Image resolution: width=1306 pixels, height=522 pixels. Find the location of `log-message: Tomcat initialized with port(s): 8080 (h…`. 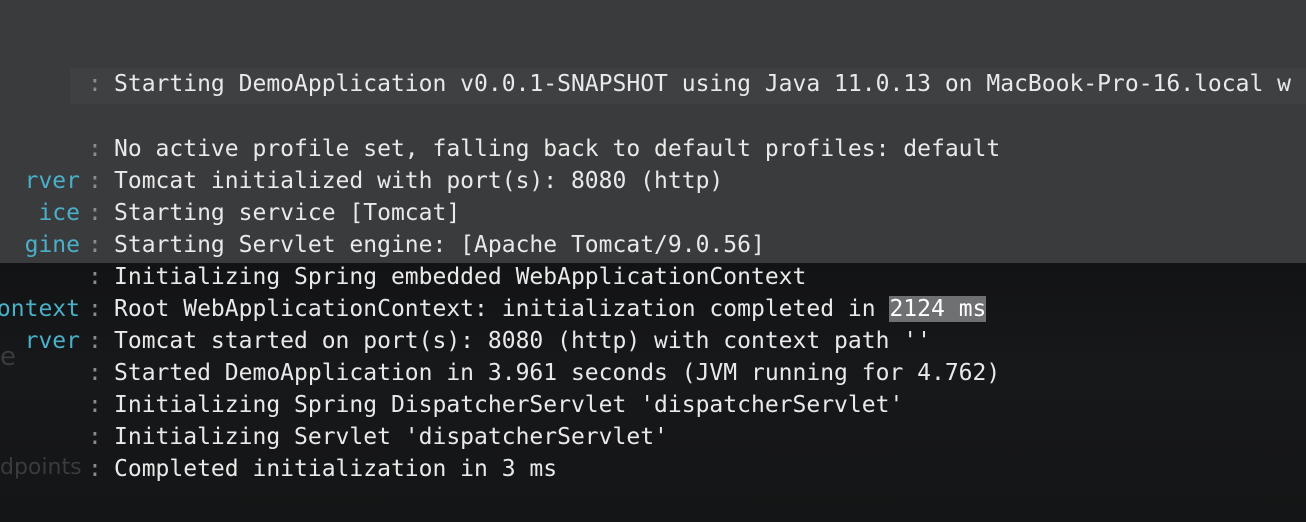

log-message: Tomcat initialized with port(s): 8080 (h… is located at coordinates (419, 181).